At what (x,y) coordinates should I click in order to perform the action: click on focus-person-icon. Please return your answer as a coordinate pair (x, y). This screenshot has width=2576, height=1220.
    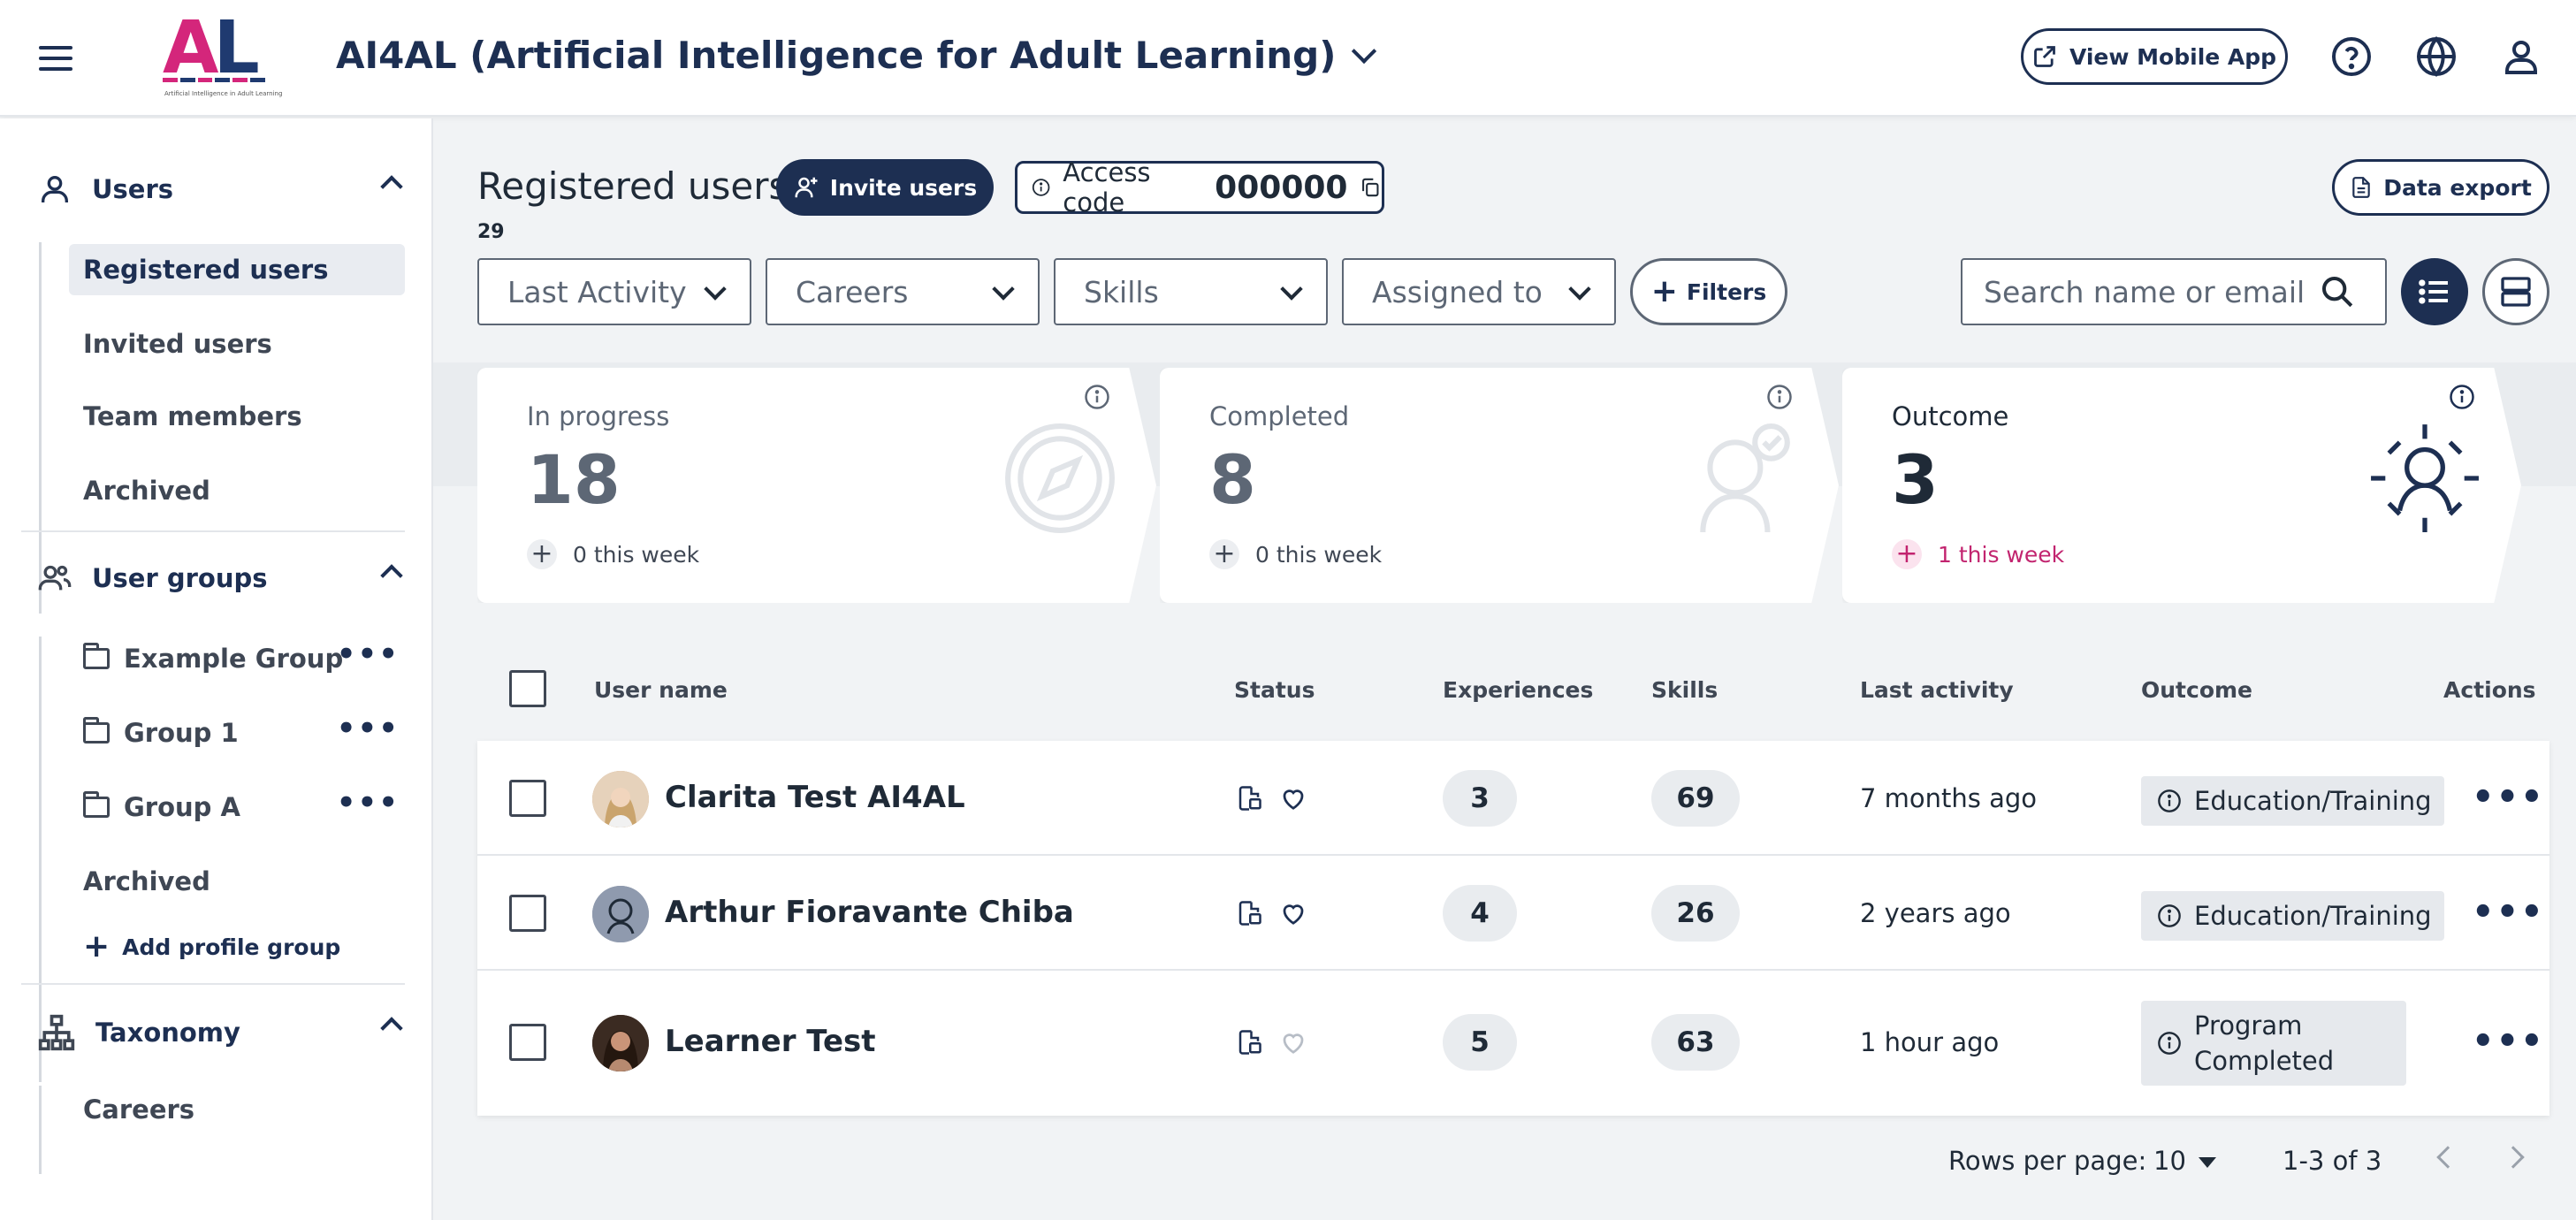
    Looking at the image, I should click on (2425, 478).